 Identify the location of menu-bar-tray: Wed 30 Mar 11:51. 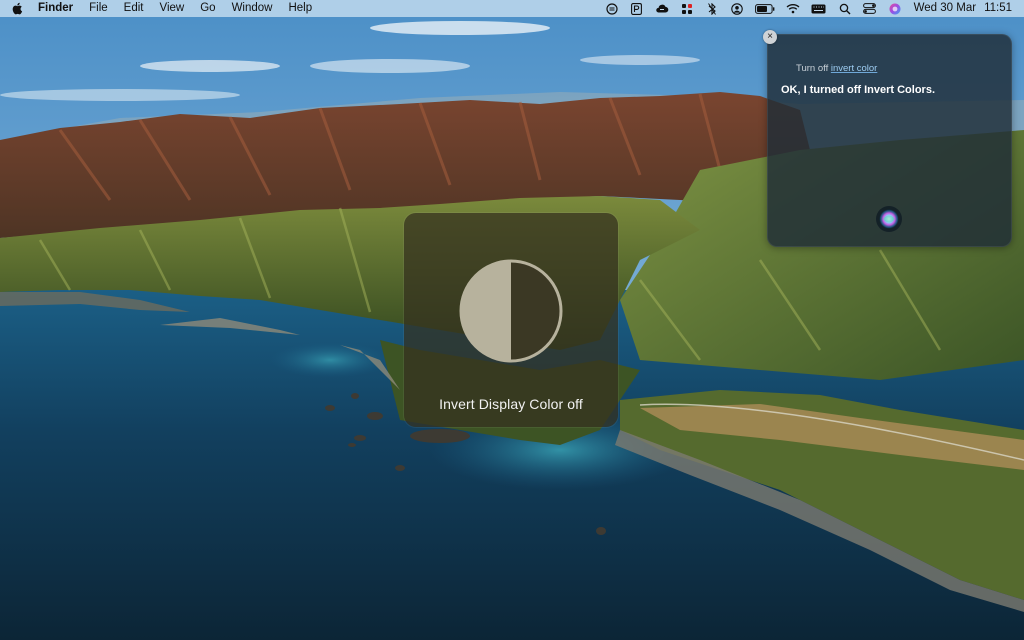
(803, 8).